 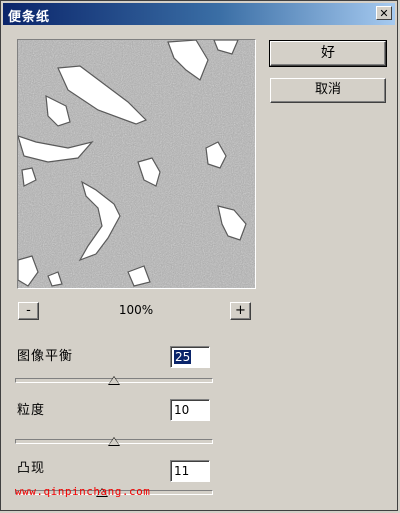 I want to click on title-bar: 便条纸 ✕, so click(x=199, y=14).